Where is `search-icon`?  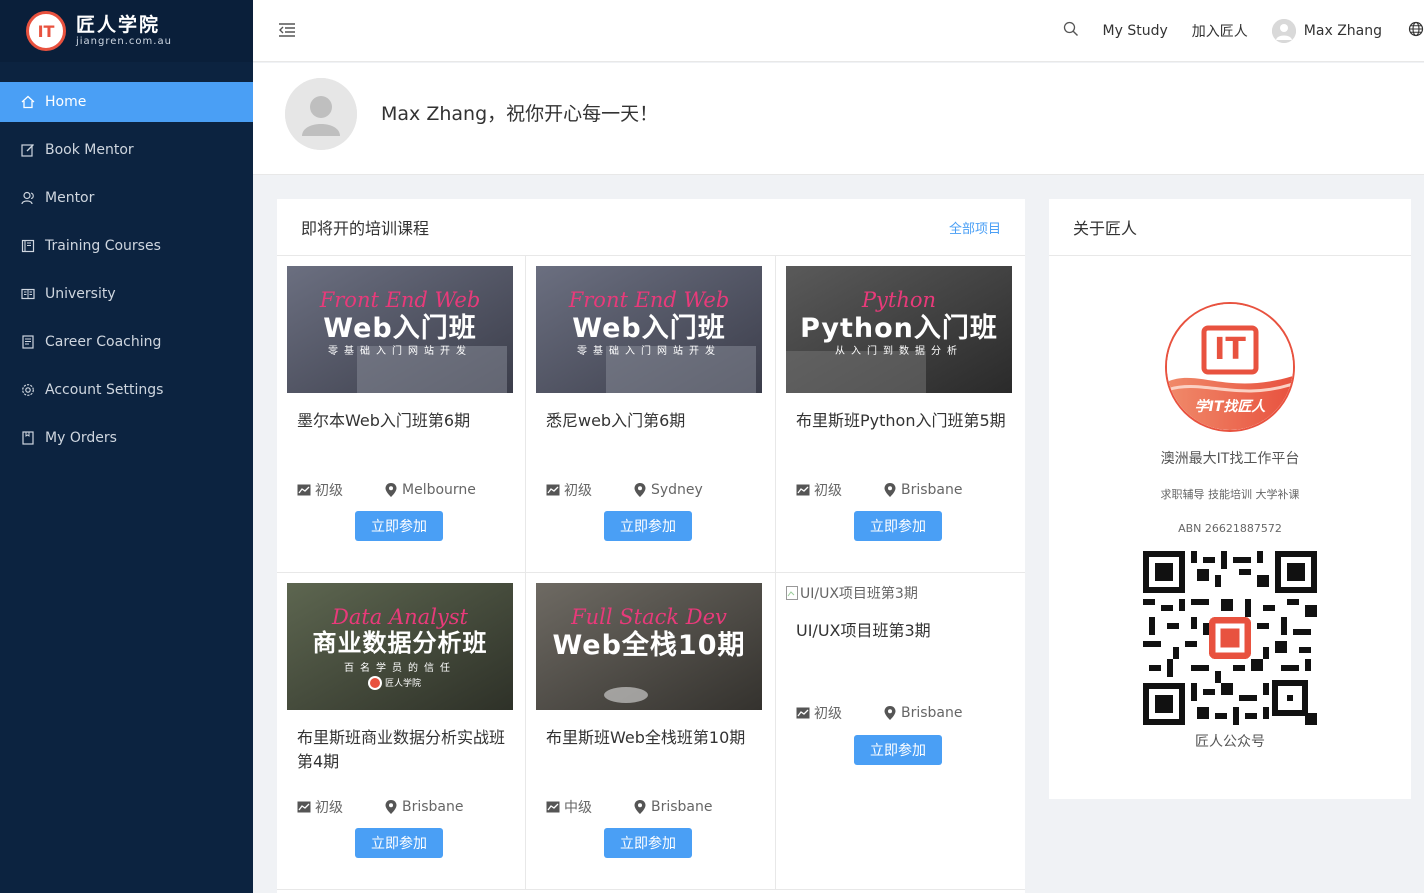 search-icon is located at coordinates (1071, 31).